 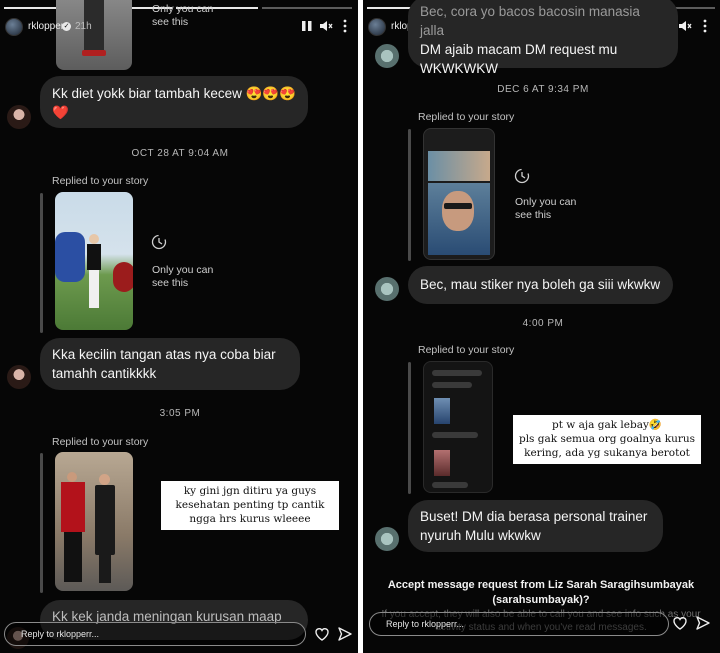 What do you see at coordinates (66, 26) in the screenshot?
I see `verified-icon: ✓` at bounding box center [66, 26].